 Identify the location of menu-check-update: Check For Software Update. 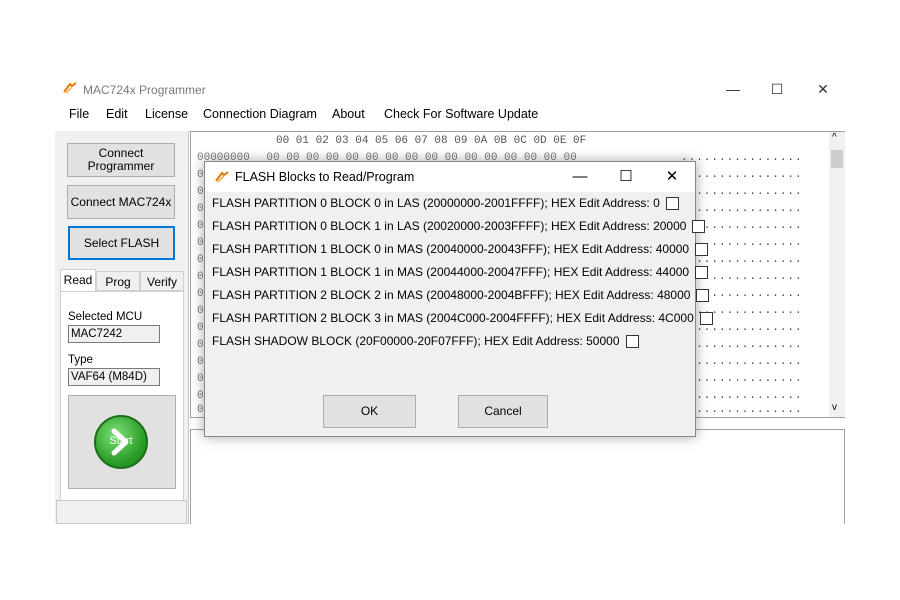
(461, 114).